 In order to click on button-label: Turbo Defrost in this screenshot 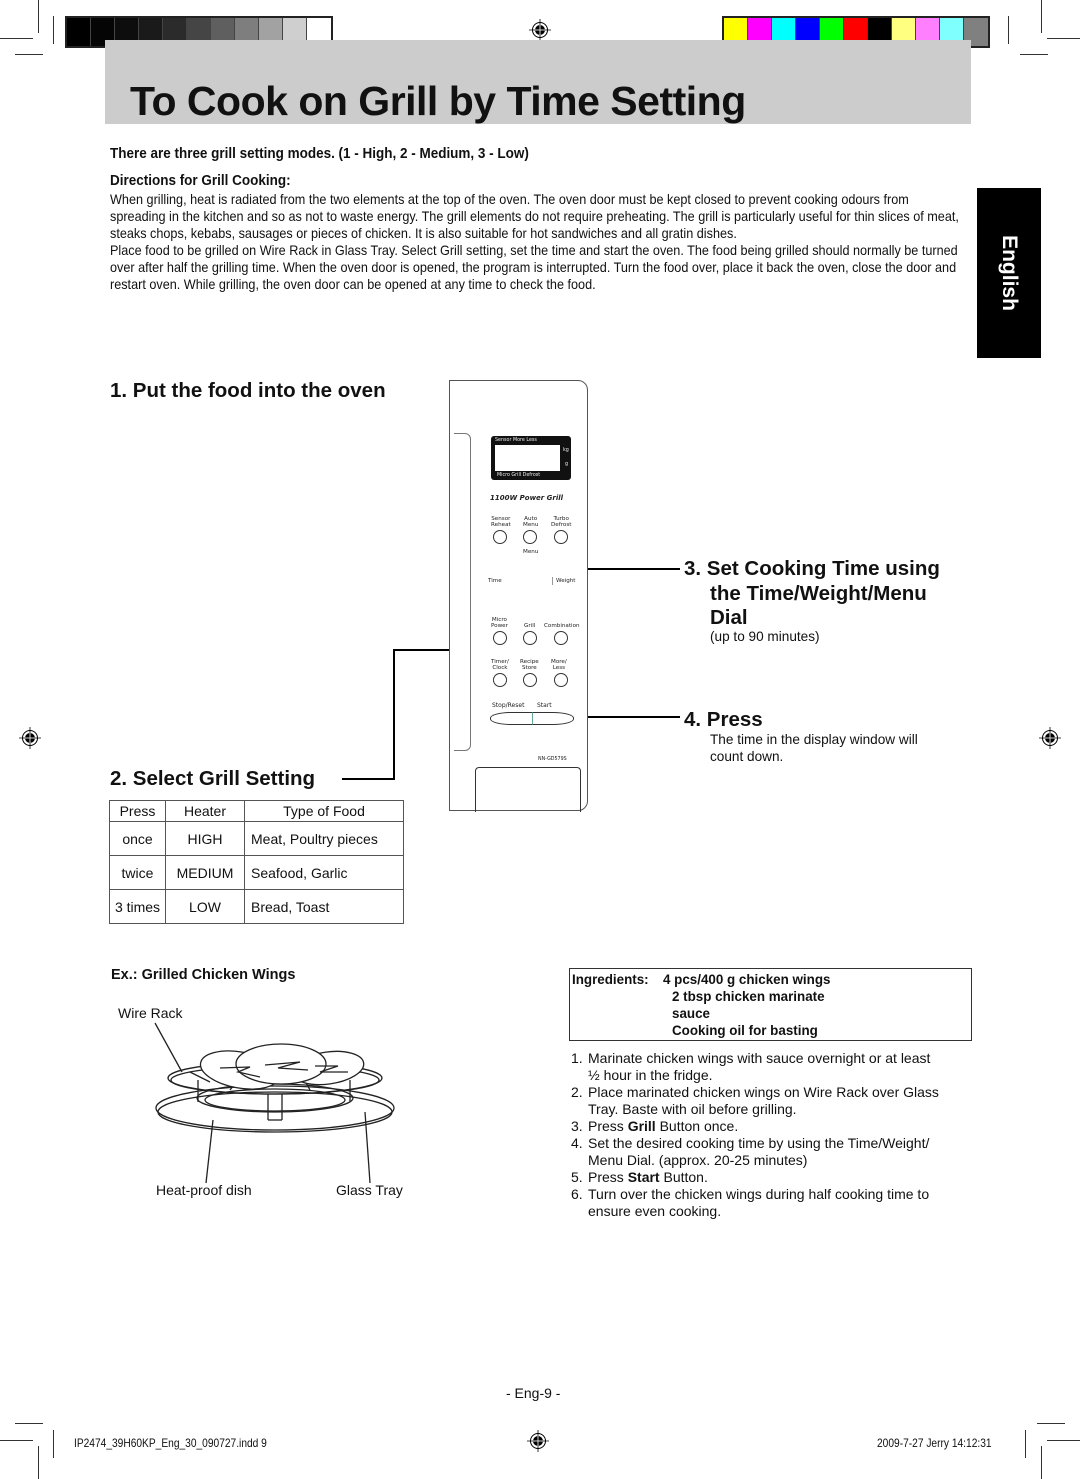, I will do `click(561, 522)`.